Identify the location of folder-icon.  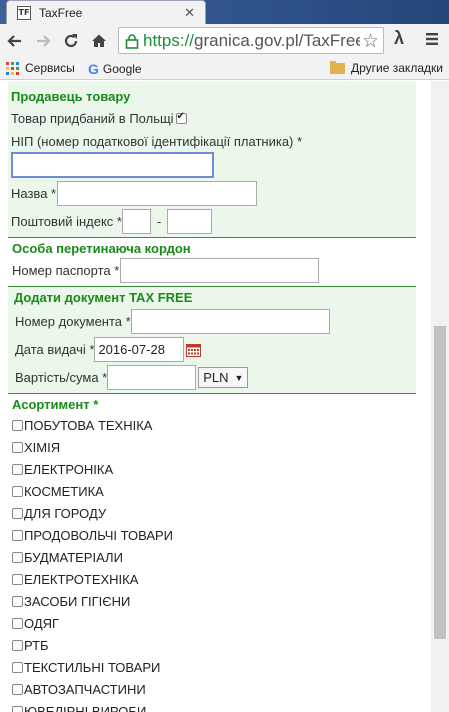
(337, 67).